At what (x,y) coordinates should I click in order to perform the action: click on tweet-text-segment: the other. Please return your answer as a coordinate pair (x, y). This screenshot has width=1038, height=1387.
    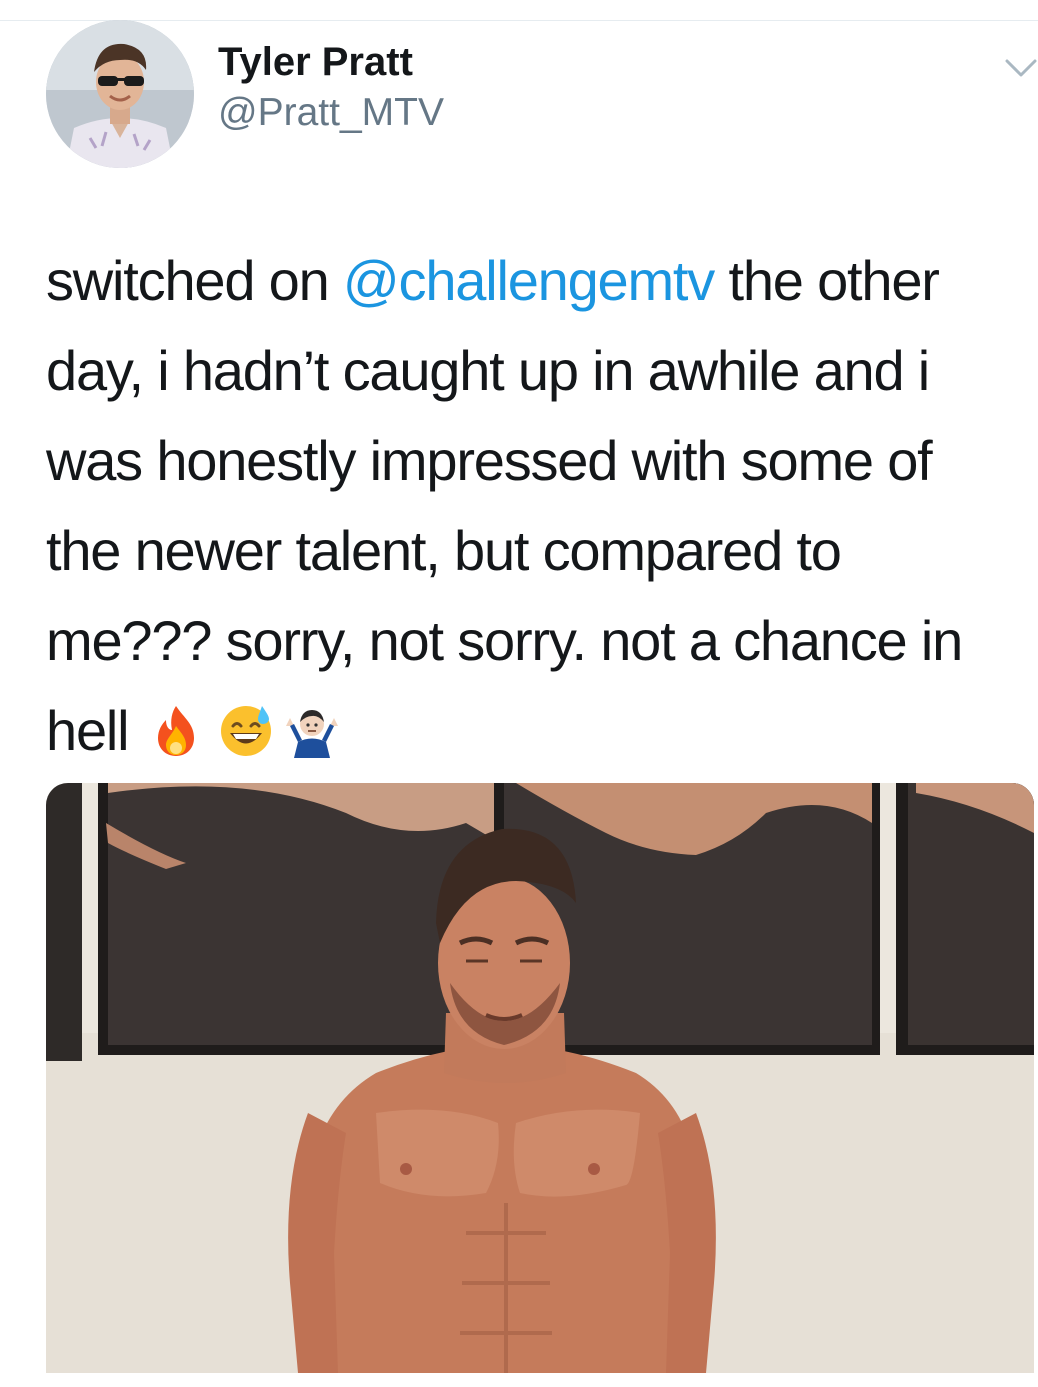
    Looking at the image, I should click on (826, 280).